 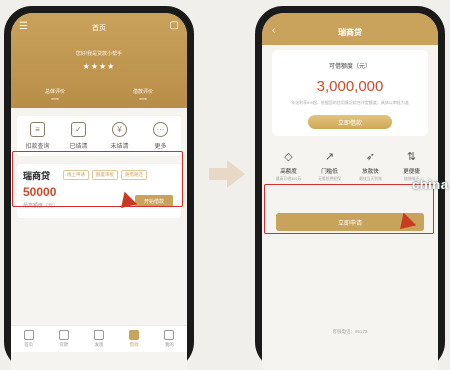 I want to click on user-icon, so click(x=169, y=335).